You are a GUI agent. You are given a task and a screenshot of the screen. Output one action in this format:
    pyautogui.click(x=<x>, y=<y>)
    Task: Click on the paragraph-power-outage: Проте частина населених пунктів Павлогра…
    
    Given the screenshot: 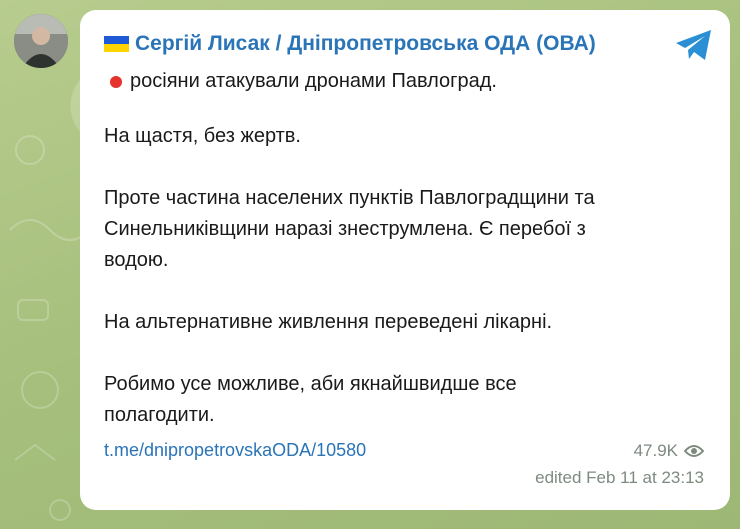 What is the action you would take?
    pyautogui.click(x=349, y=229)
    